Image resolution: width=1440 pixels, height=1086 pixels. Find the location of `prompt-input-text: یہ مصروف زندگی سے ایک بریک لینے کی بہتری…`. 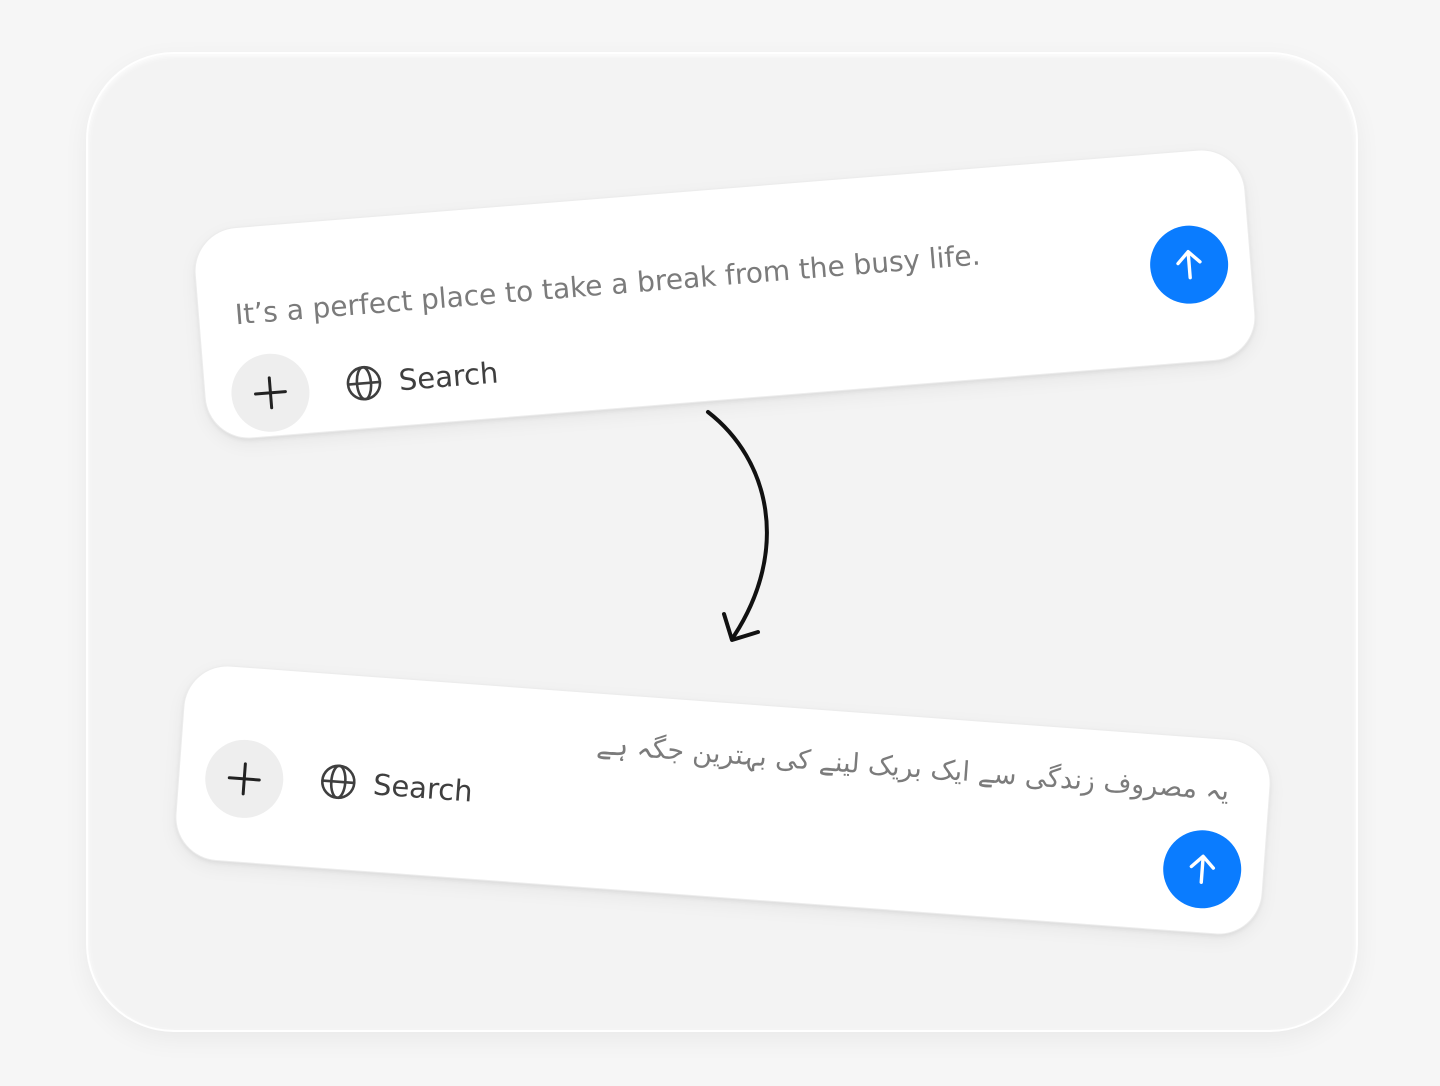

prompt-input-text: یہ مصروف زندگی سے ایک بریک لینے کی بہتری… is located at coordinates (913, 768).